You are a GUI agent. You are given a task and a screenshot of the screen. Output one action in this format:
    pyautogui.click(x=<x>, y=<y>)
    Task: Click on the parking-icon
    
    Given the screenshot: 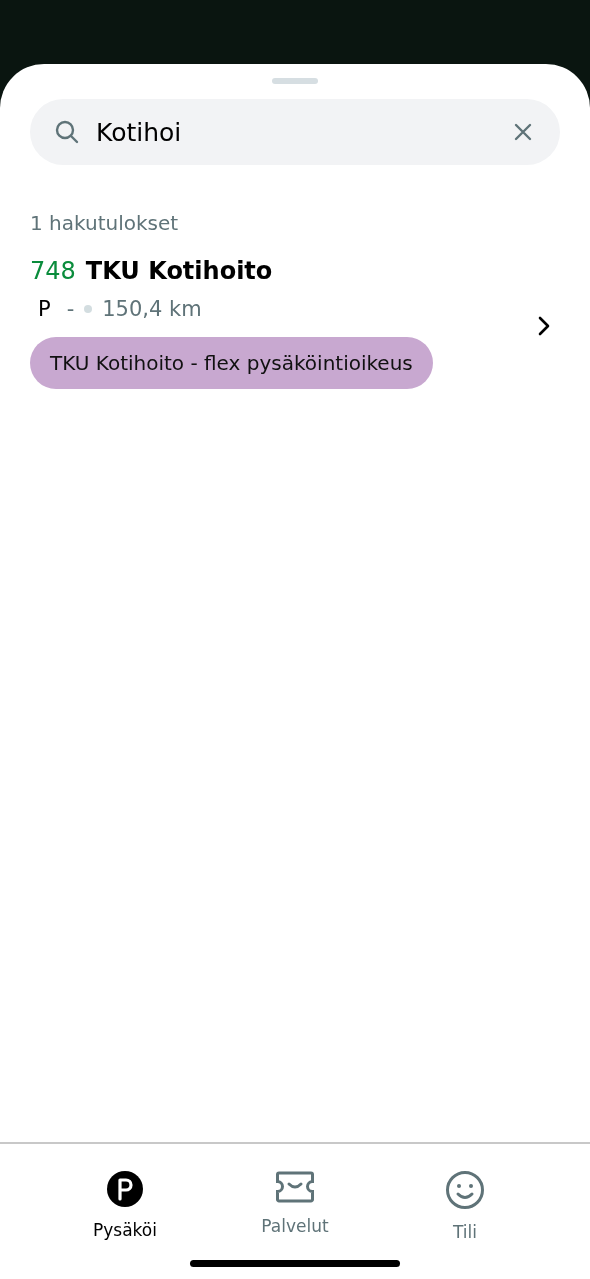 What is the action you would take?
    pyautogui.click(x=125, y=1189)
    